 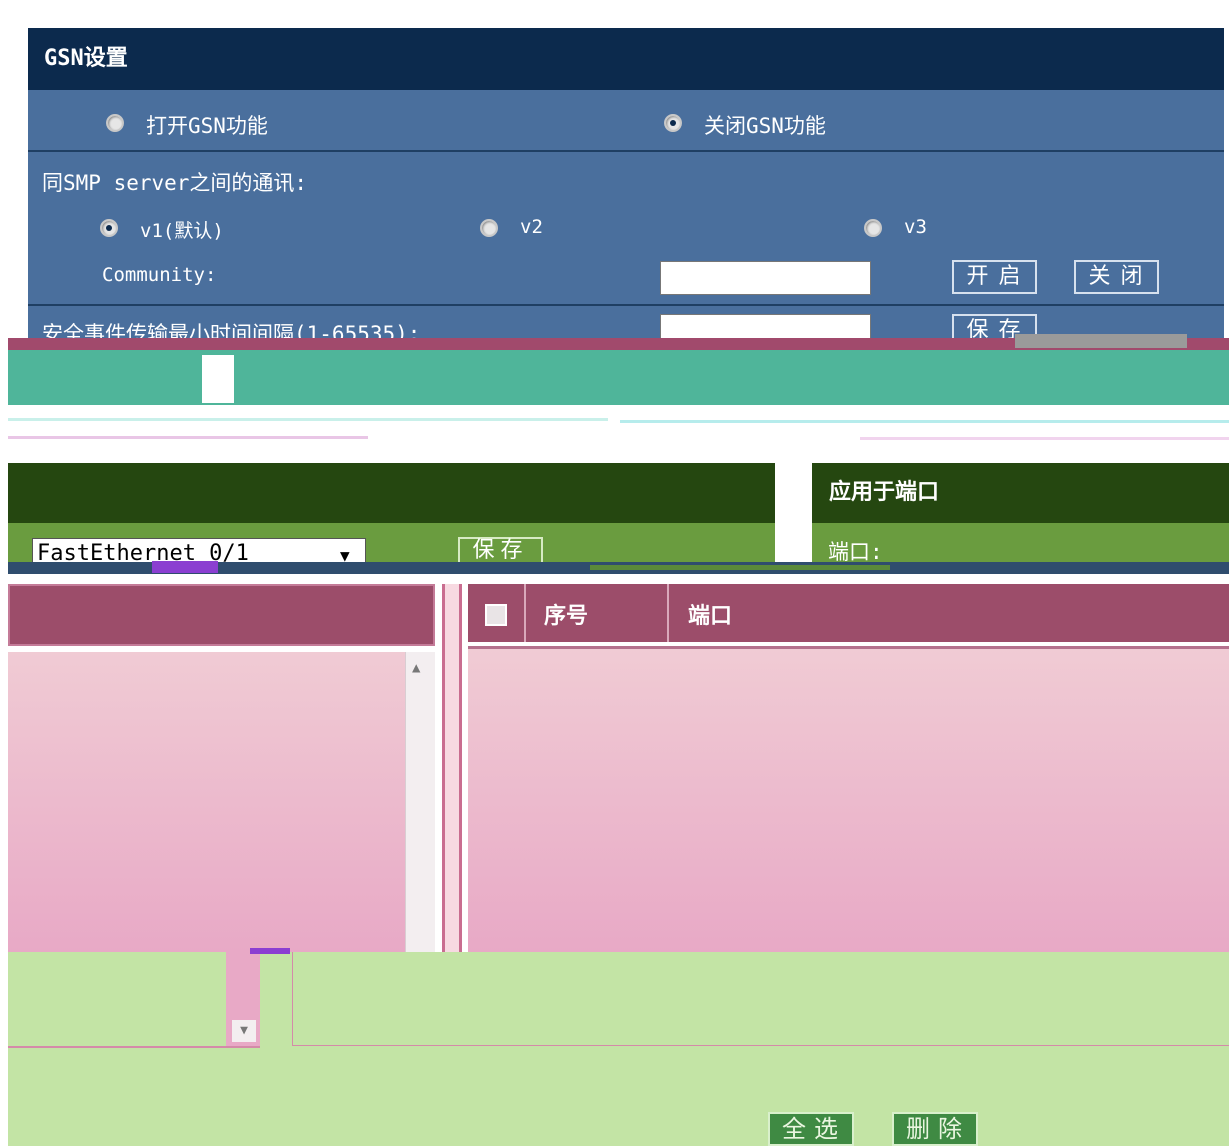 I want to click on smp-comm-label: 同SMP server之间的通讯:, so click(x=175, y=183).